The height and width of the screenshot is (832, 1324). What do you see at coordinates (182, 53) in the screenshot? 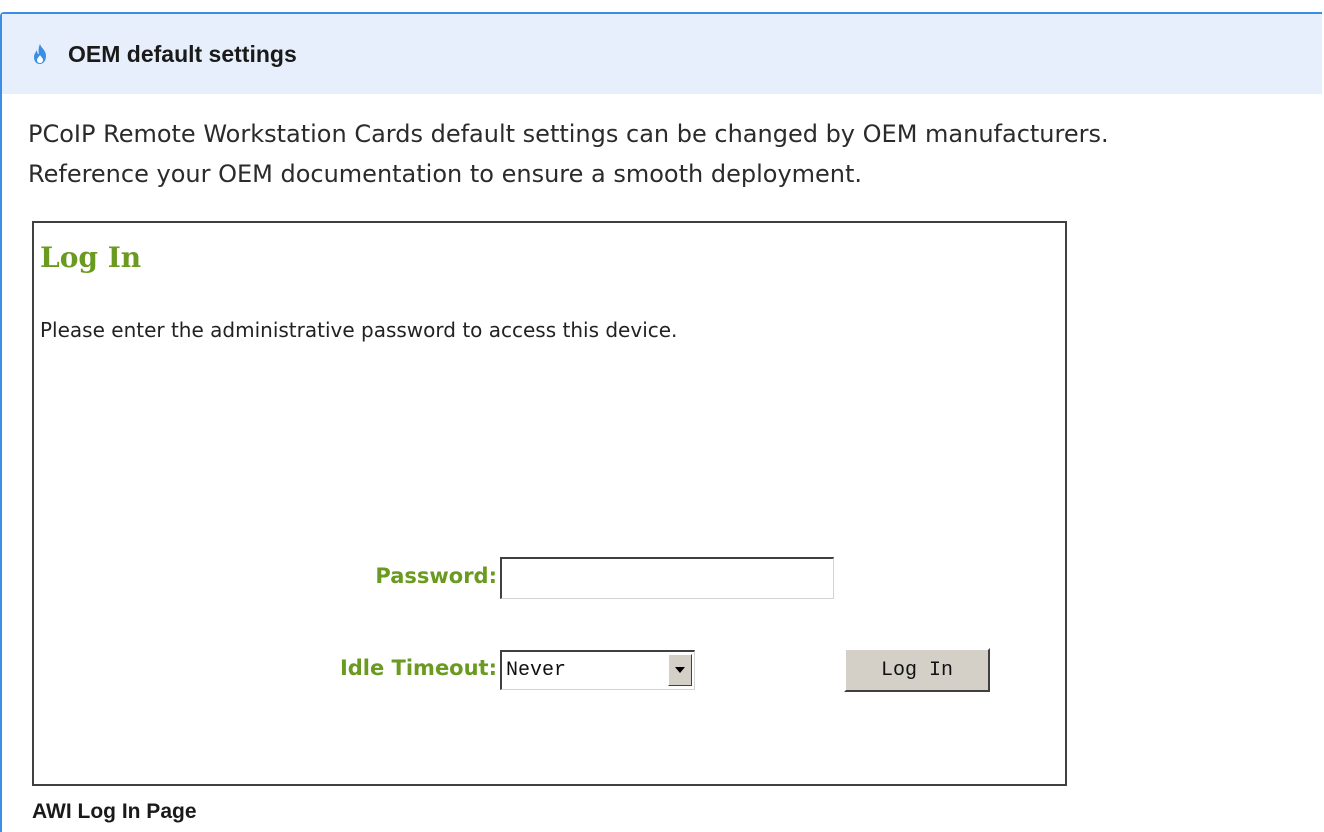
I see `admonition-title: OEM default settings` at bounding box center [182, 53].